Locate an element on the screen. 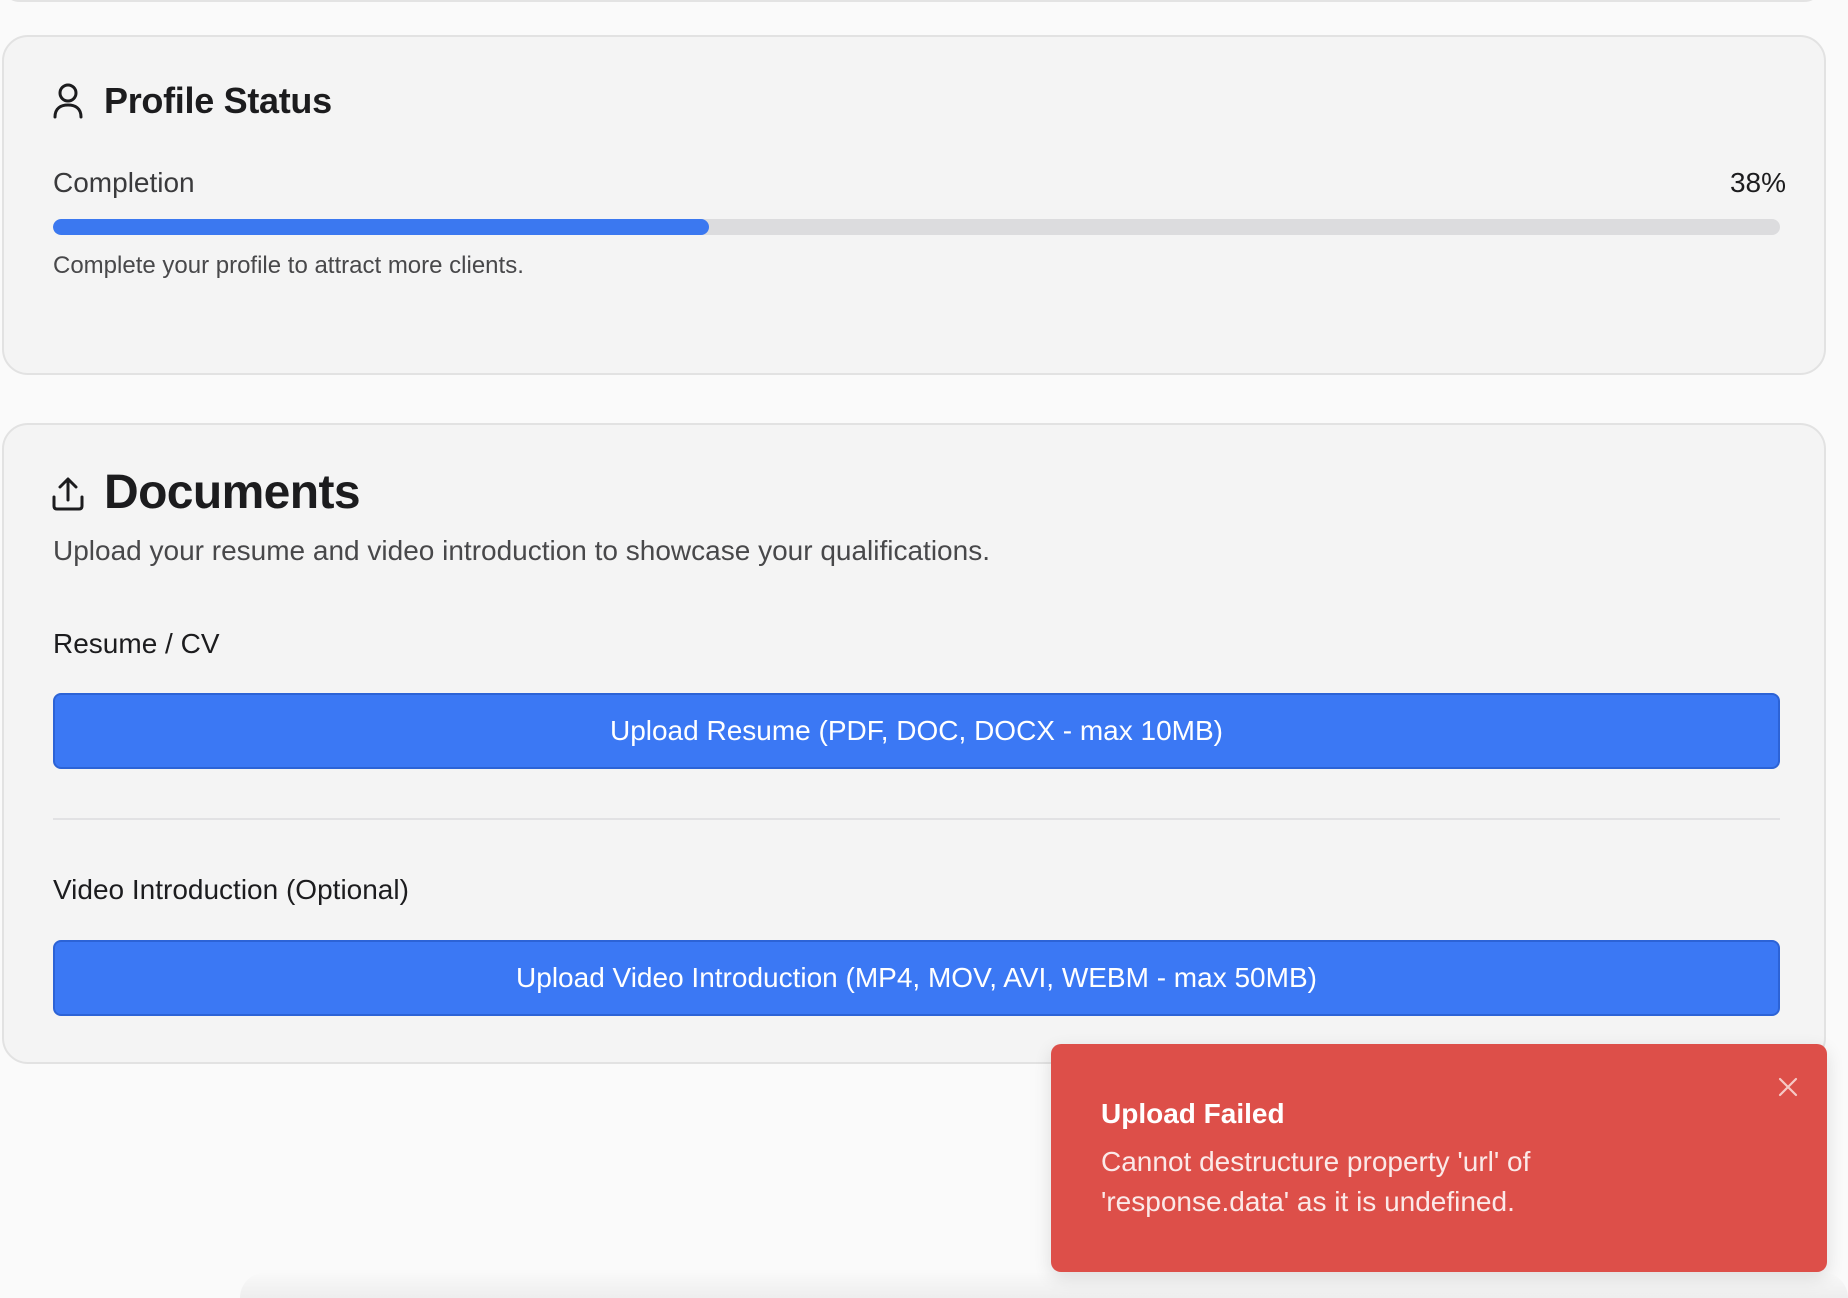 The image size is (1848, 1298). section-divider is located at coordinates (916, 819).